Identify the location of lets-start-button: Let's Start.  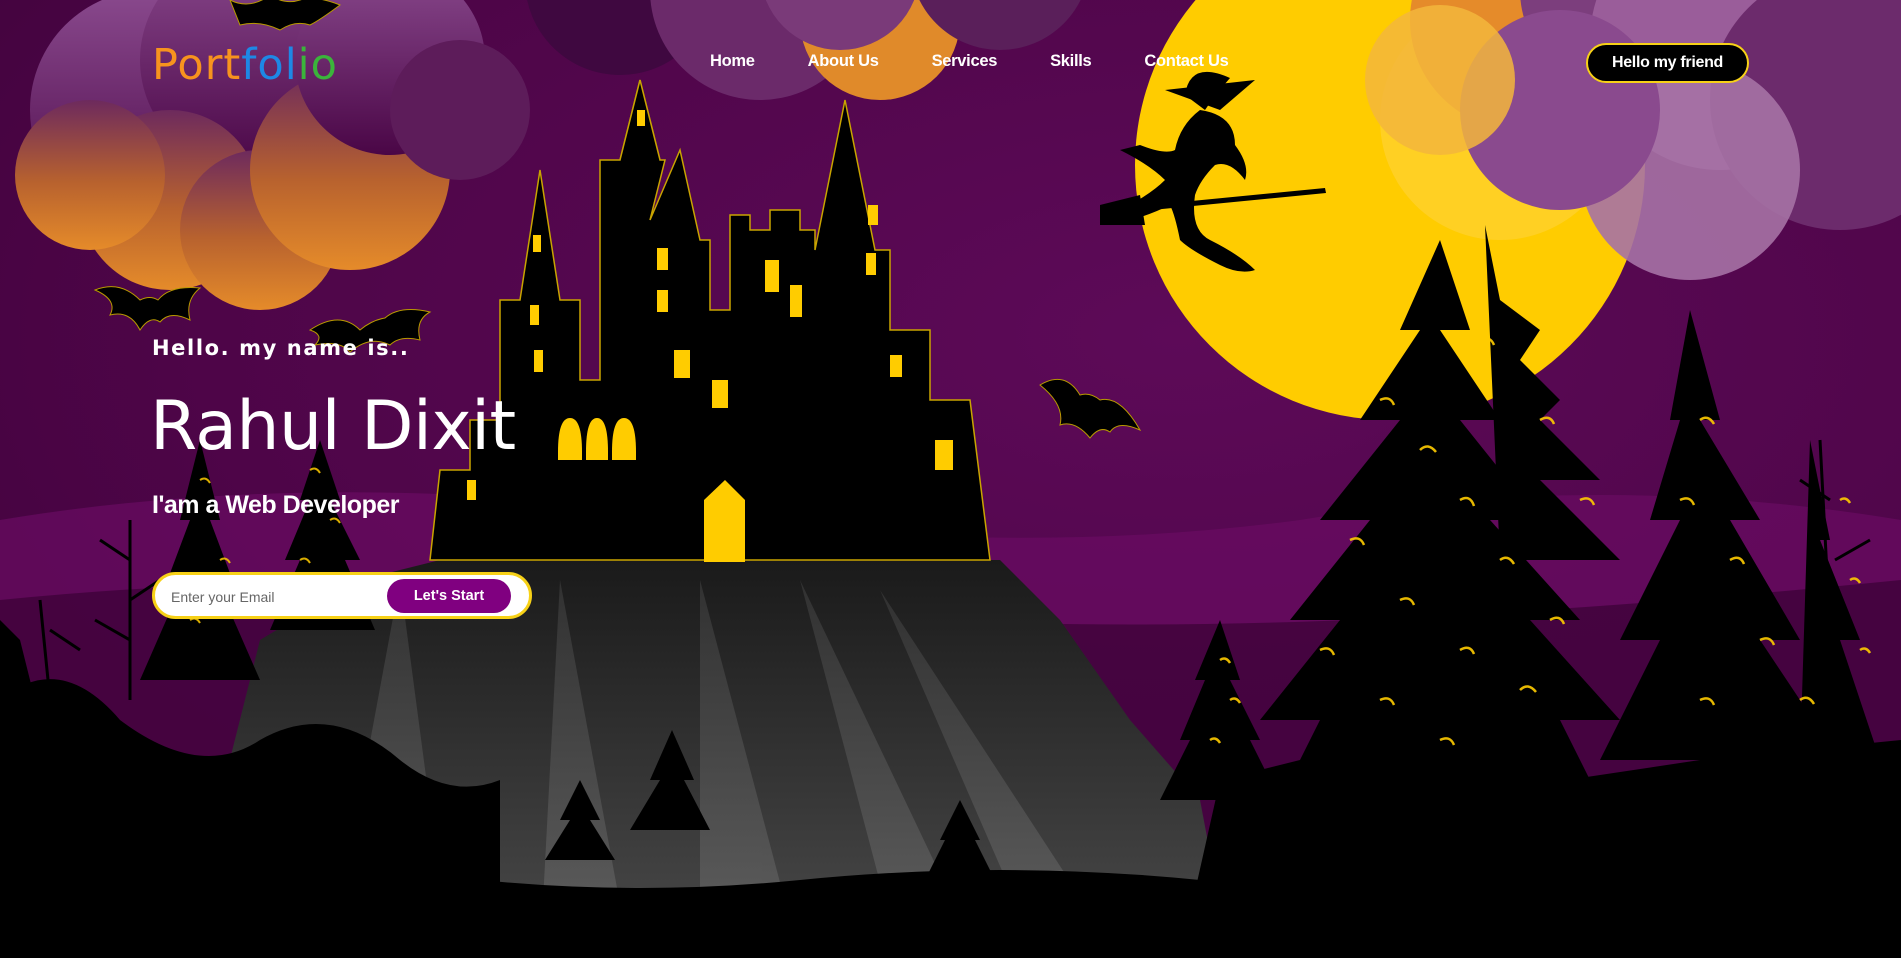
(449, 596).